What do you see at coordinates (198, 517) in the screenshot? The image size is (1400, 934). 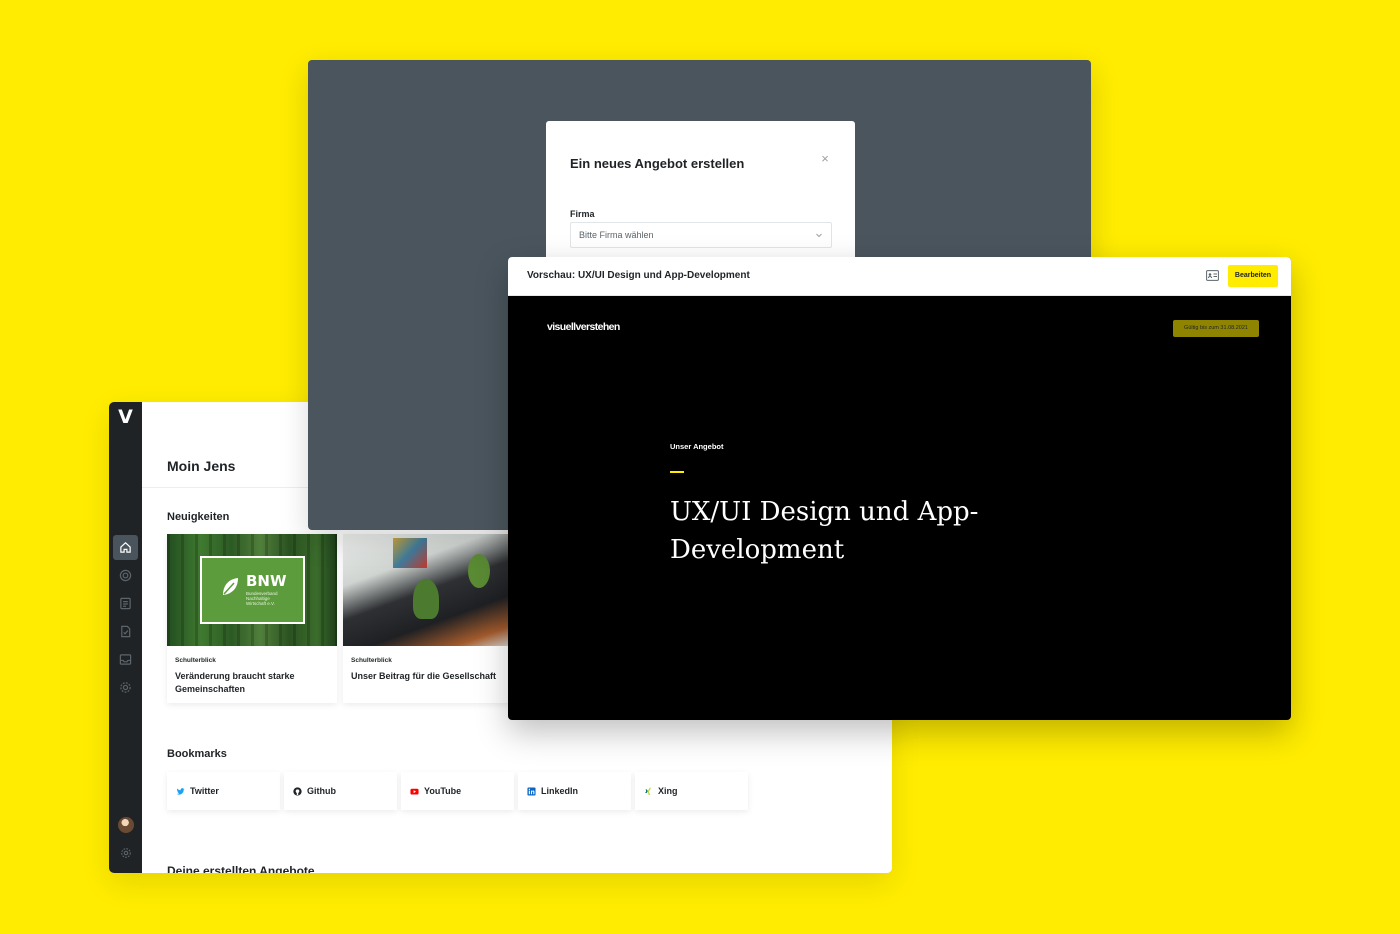 I see `news-section-title: Neuigkeiten` at bounding box center [198, 517].